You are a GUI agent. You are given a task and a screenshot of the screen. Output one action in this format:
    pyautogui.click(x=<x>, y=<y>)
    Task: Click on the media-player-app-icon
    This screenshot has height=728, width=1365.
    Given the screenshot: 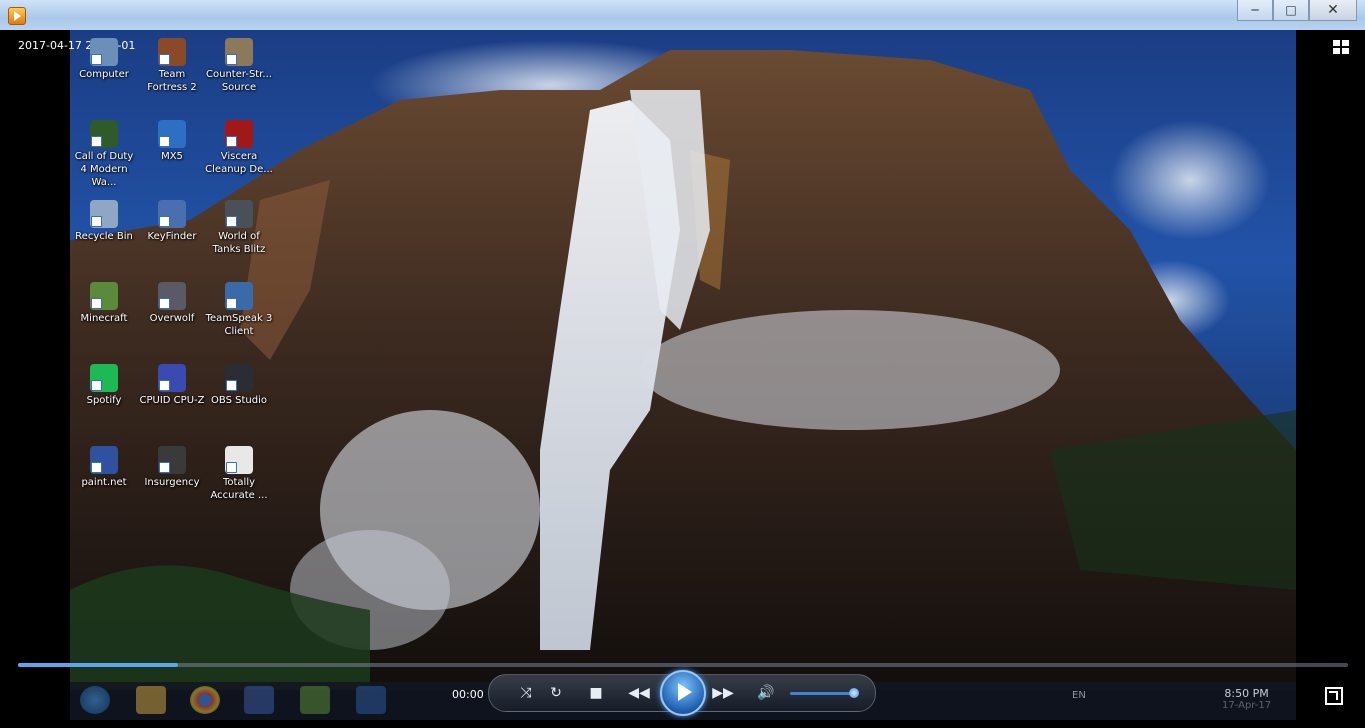 What is the action you would take?
    pyautogui.click(x=17, y=16)
    